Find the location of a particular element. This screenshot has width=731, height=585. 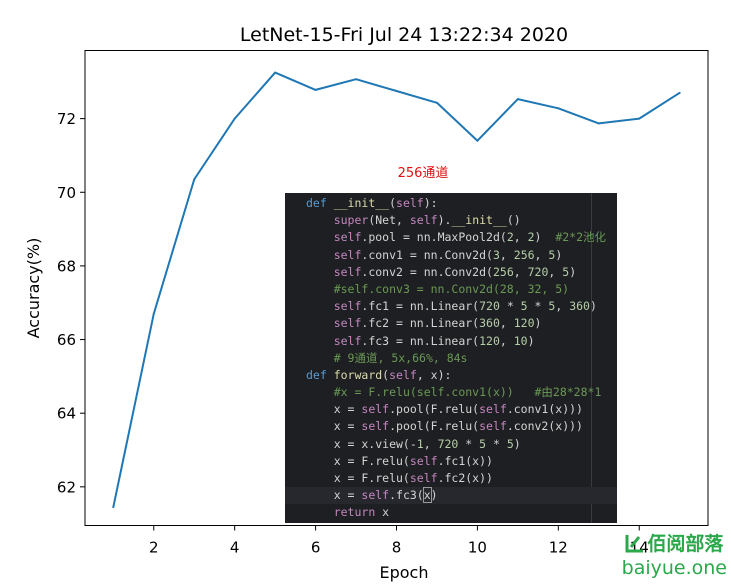

code-token: .fc3( is located at coordinates (406, 495).